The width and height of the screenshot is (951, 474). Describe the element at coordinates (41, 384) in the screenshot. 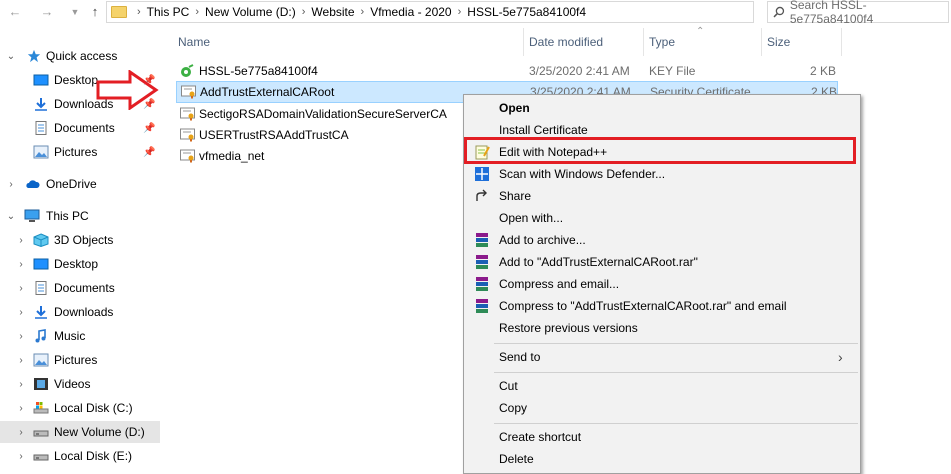

I see `videos-icon` at that location.